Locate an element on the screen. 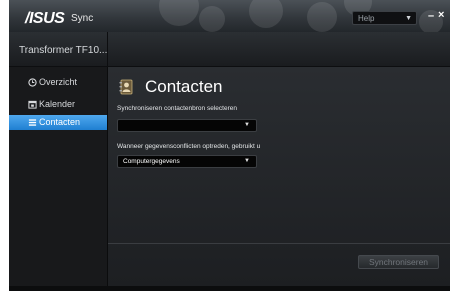 The height and width of the screenshot is (291, 450). sidebar-item-overzicht: Overzicht is located at coordinates (58, 82).